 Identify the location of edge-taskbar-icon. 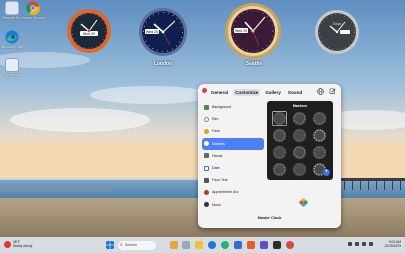
(212, 245).